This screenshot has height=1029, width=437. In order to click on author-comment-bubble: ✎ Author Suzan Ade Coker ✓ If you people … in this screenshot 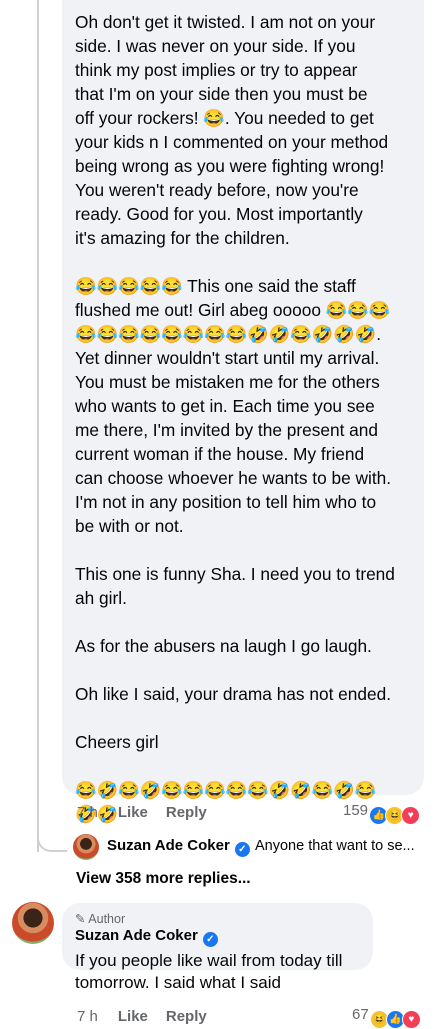, I will do `click(217, 947)`.